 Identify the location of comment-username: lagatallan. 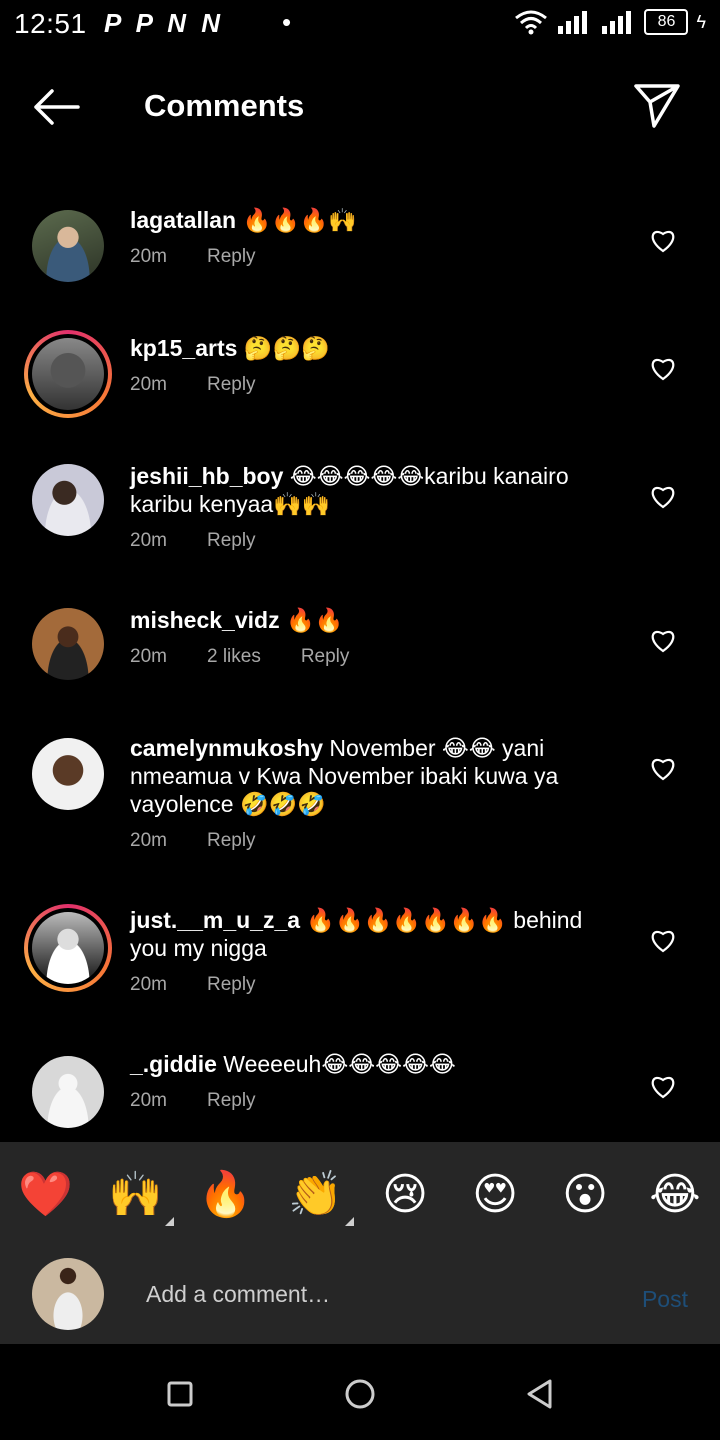
(183, 220).